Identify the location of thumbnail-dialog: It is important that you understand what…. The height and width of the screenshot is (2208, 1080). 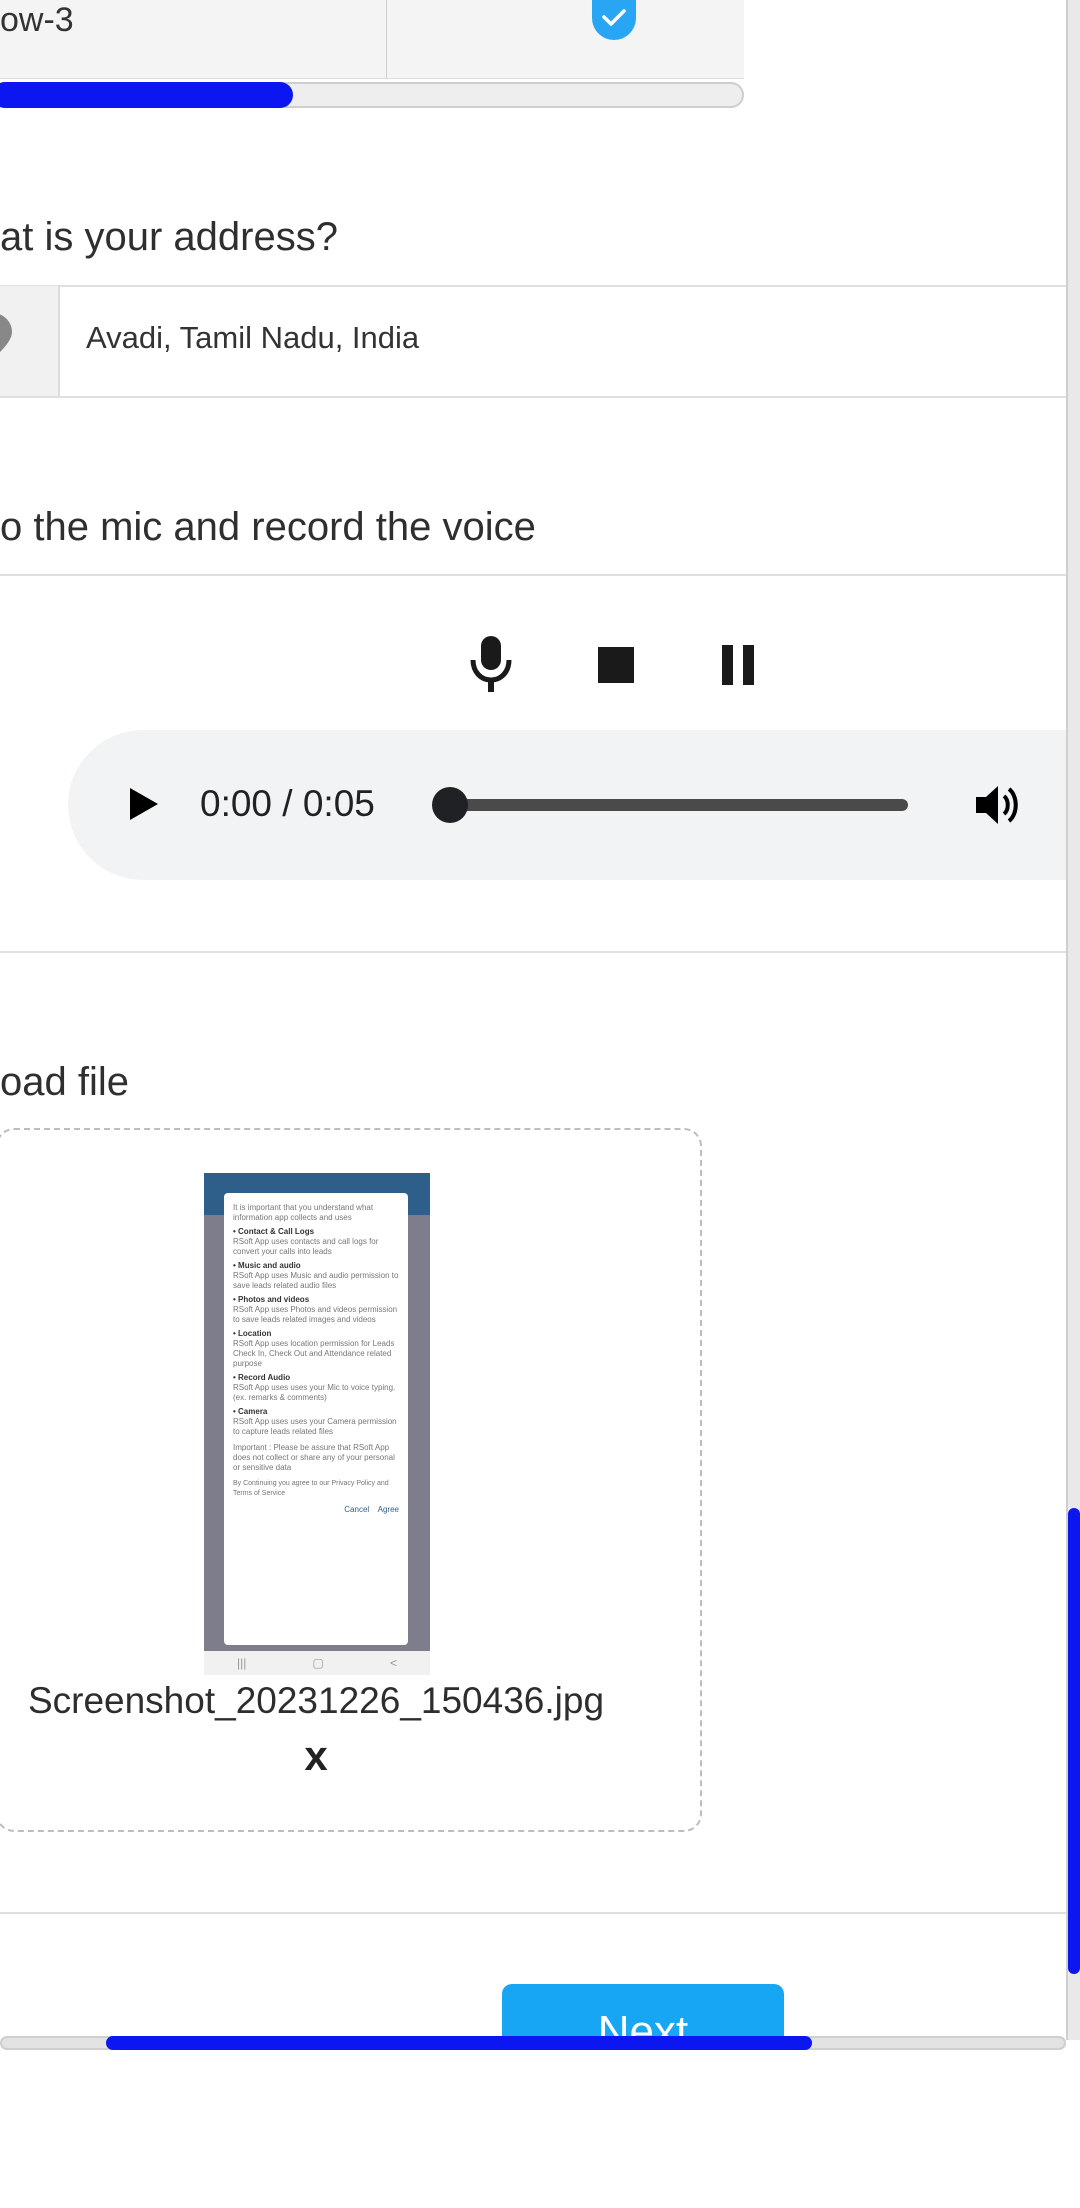
(316, 1419).